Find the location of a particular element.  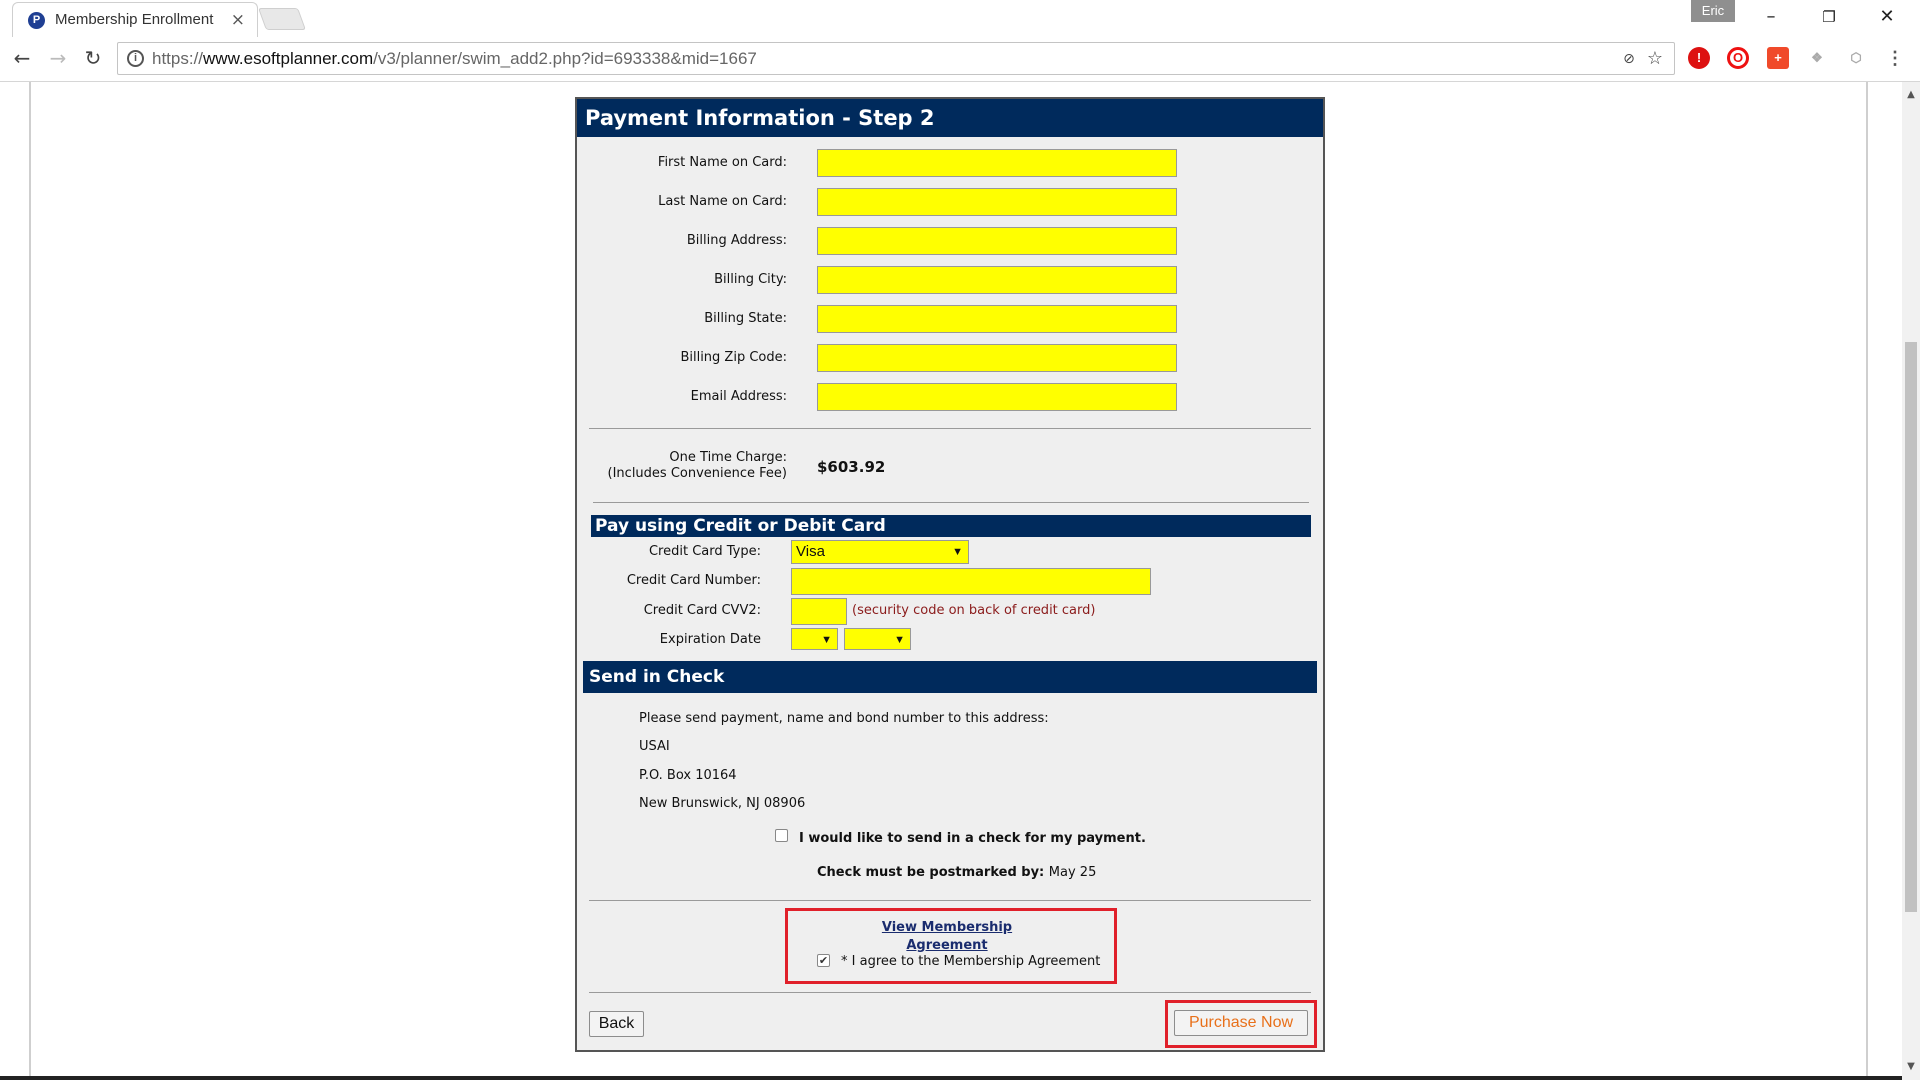

menu-kebab-icon: ⋮ is located at coordinates (1895, 58).